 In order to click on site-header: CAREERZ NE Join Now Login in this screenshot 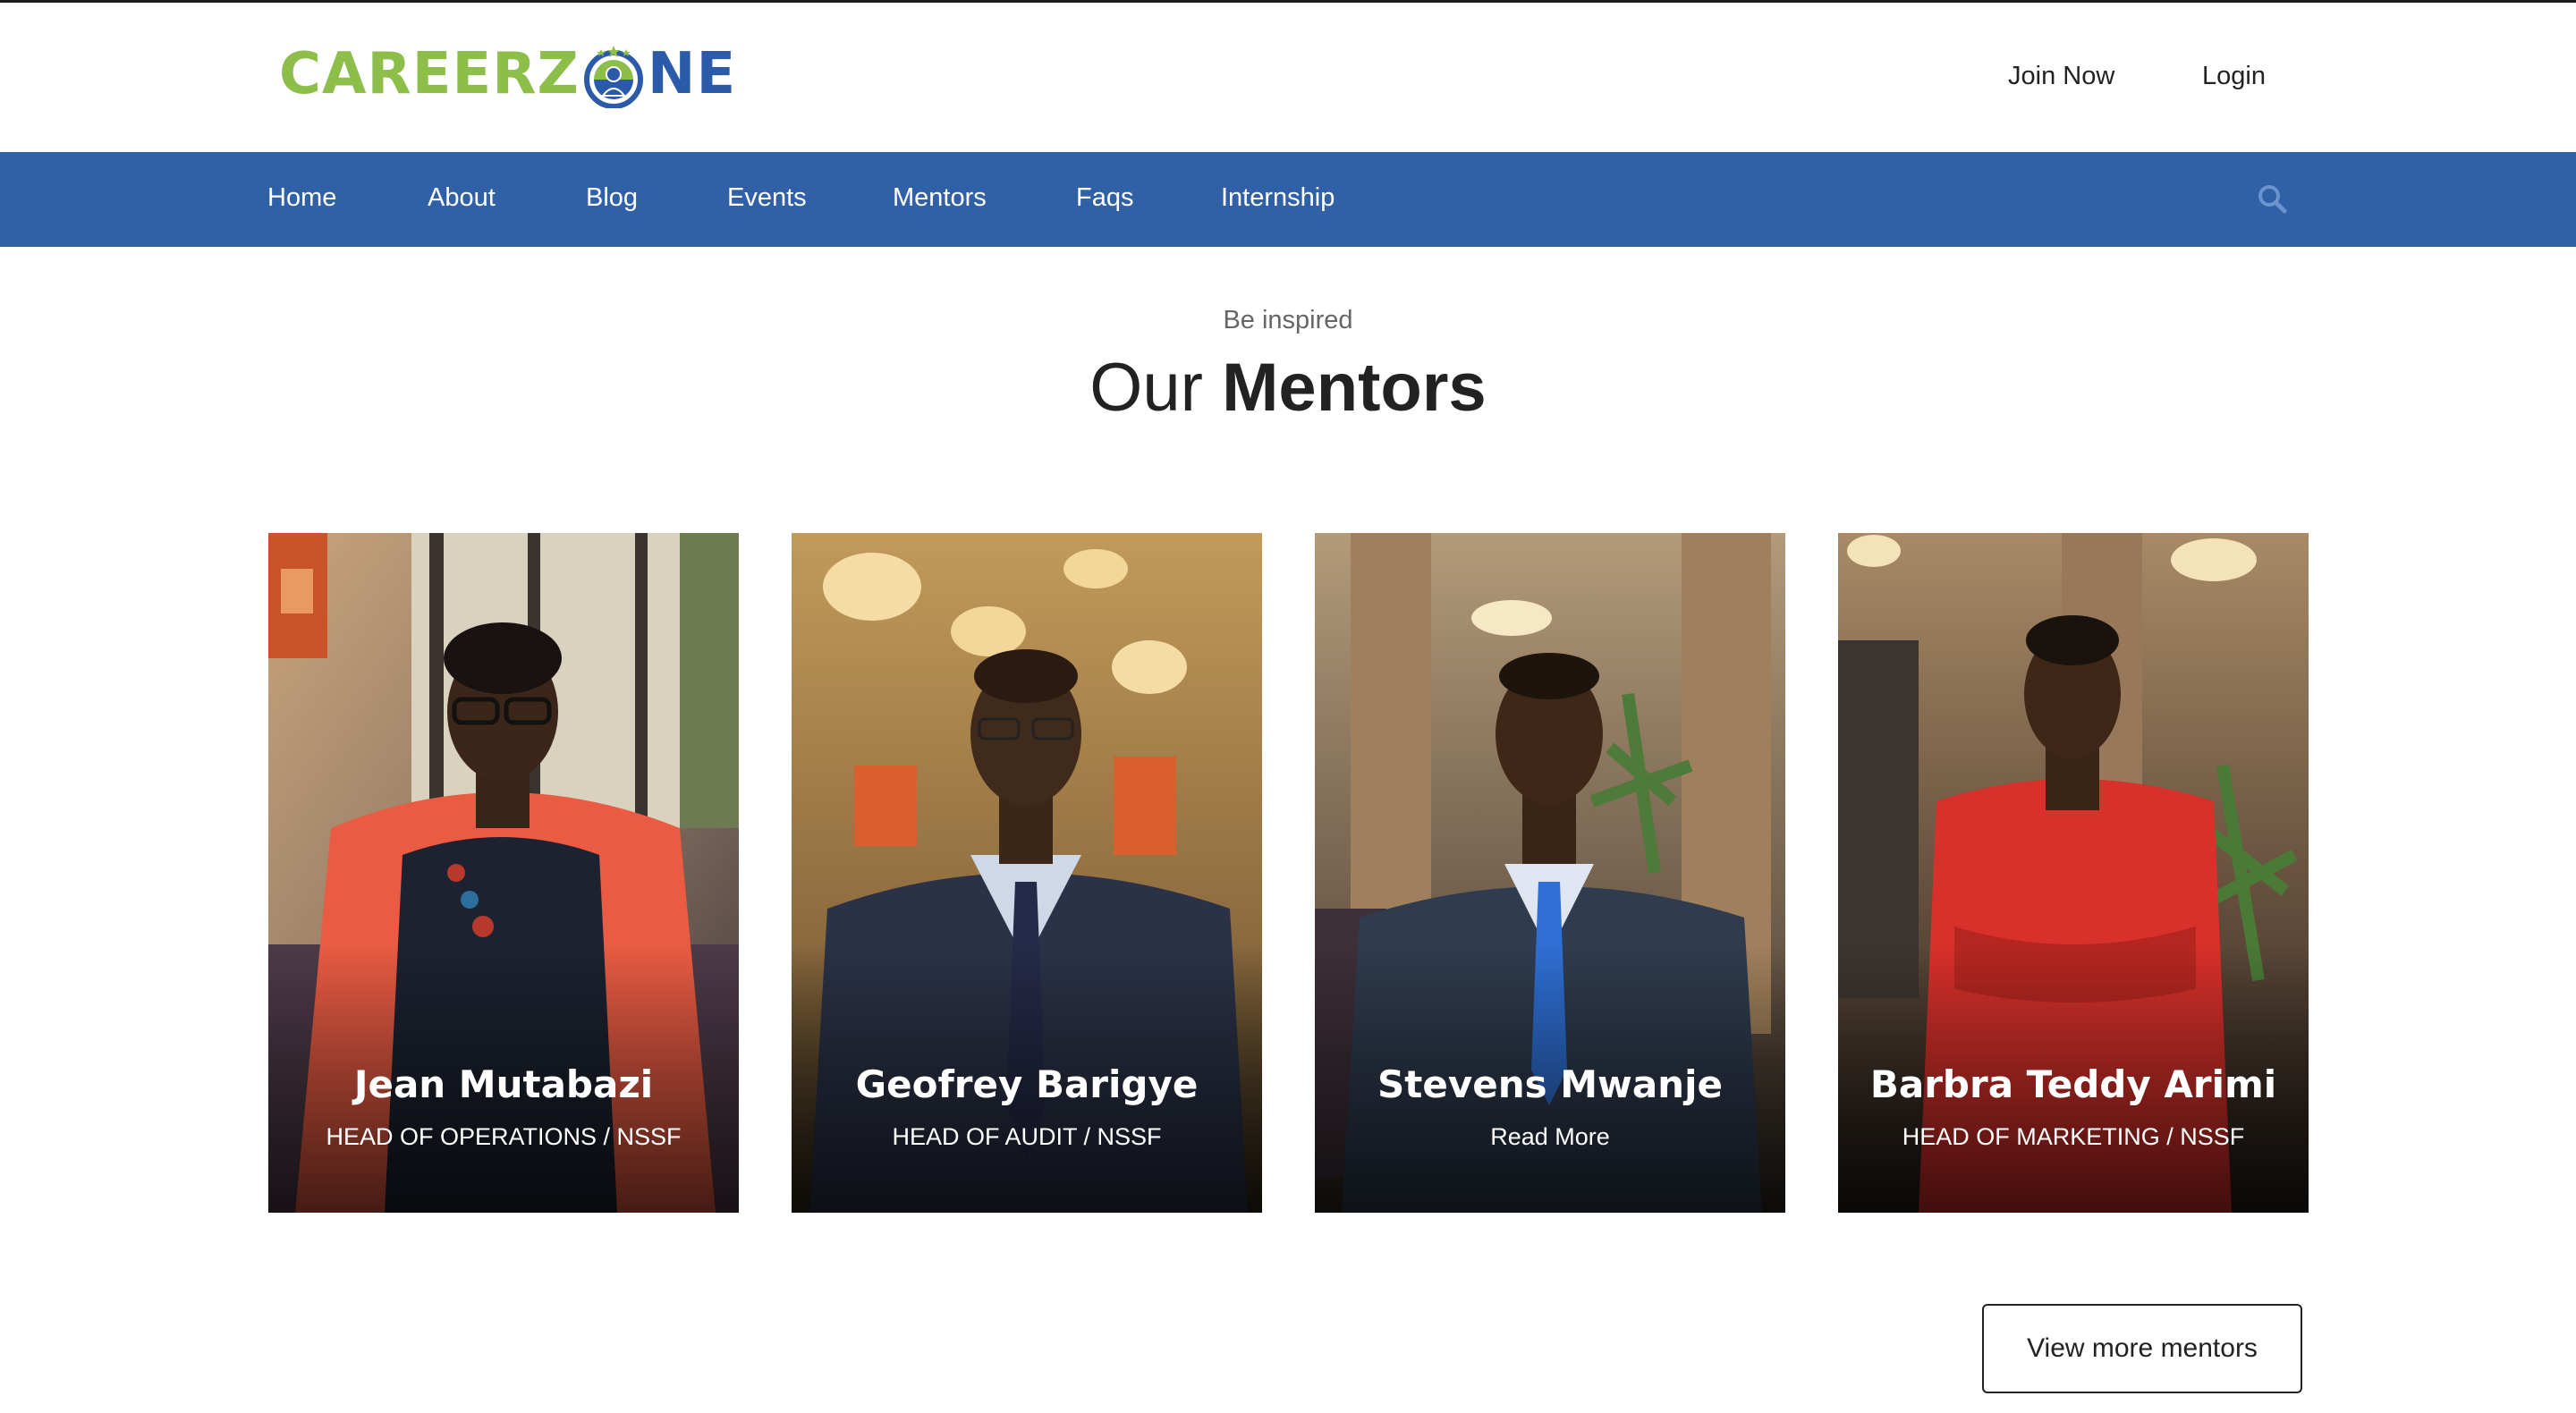, I will do `click(1288, 77)`.